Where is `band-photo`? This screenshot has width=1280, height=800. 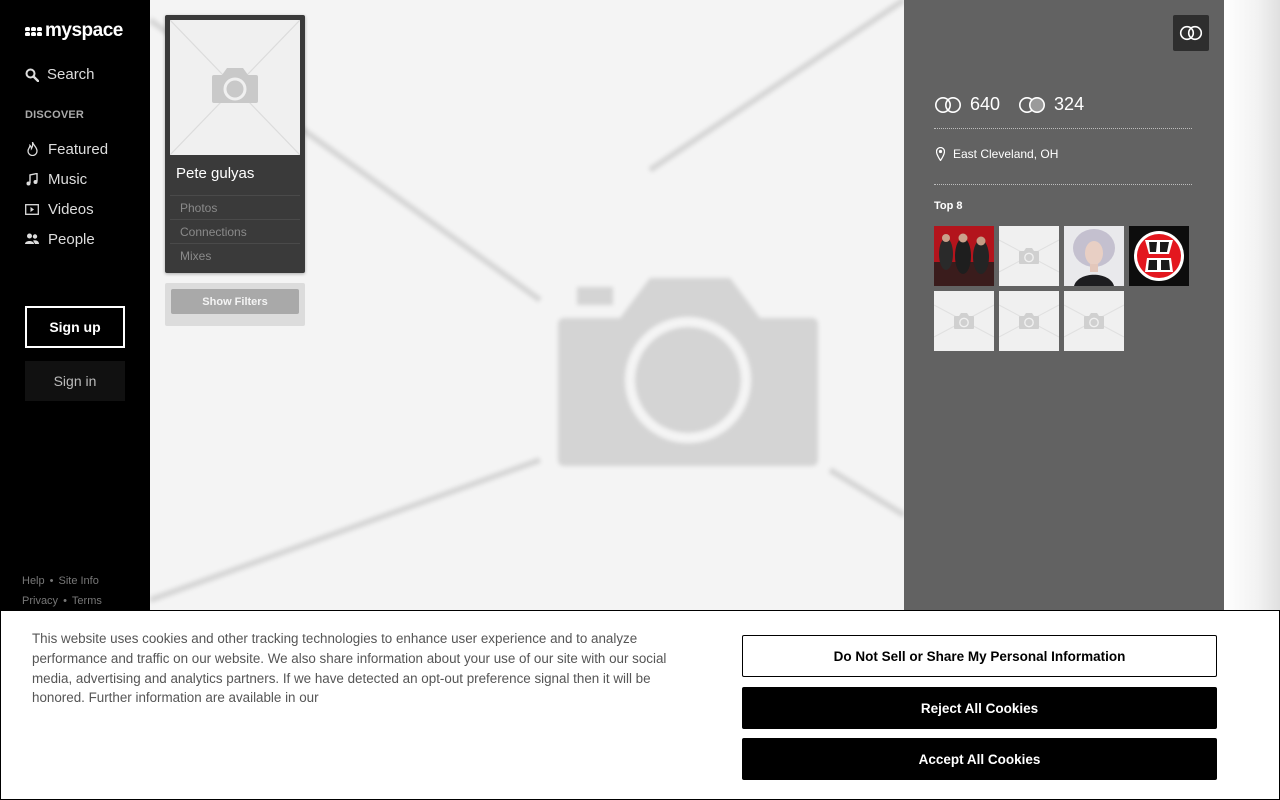
band-photo is located at coordinates (964, 256).